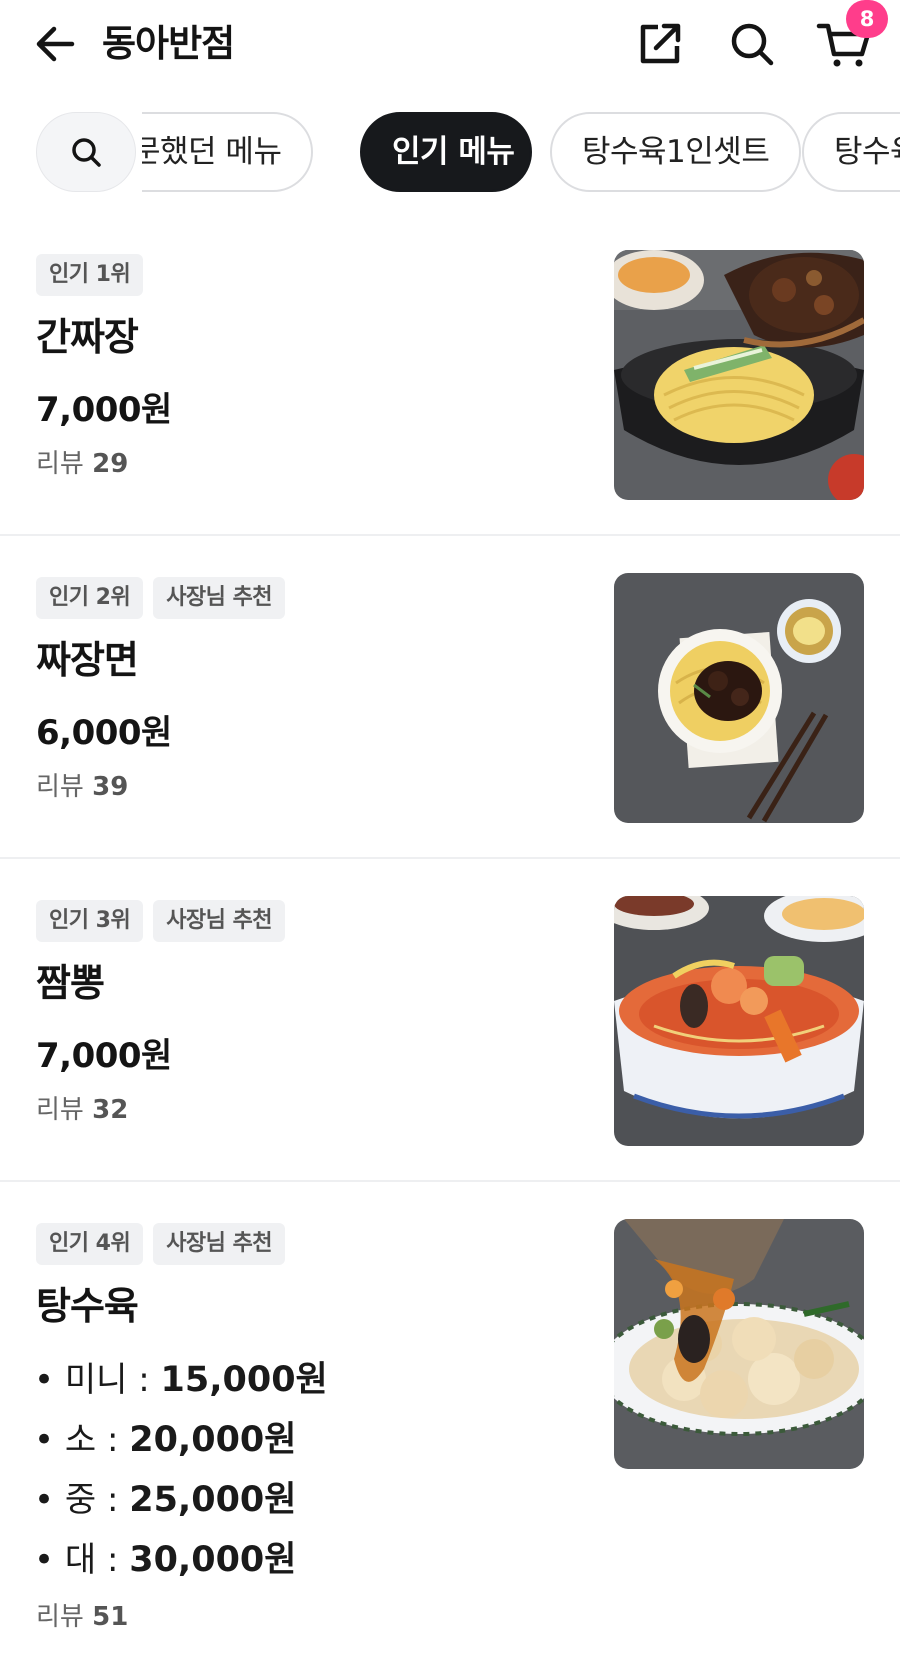 This screenshot has width=900, height=1657. I want to click on chip-tangsuyuk-single-set: 탕수육1인셋트, so click(676, 152).